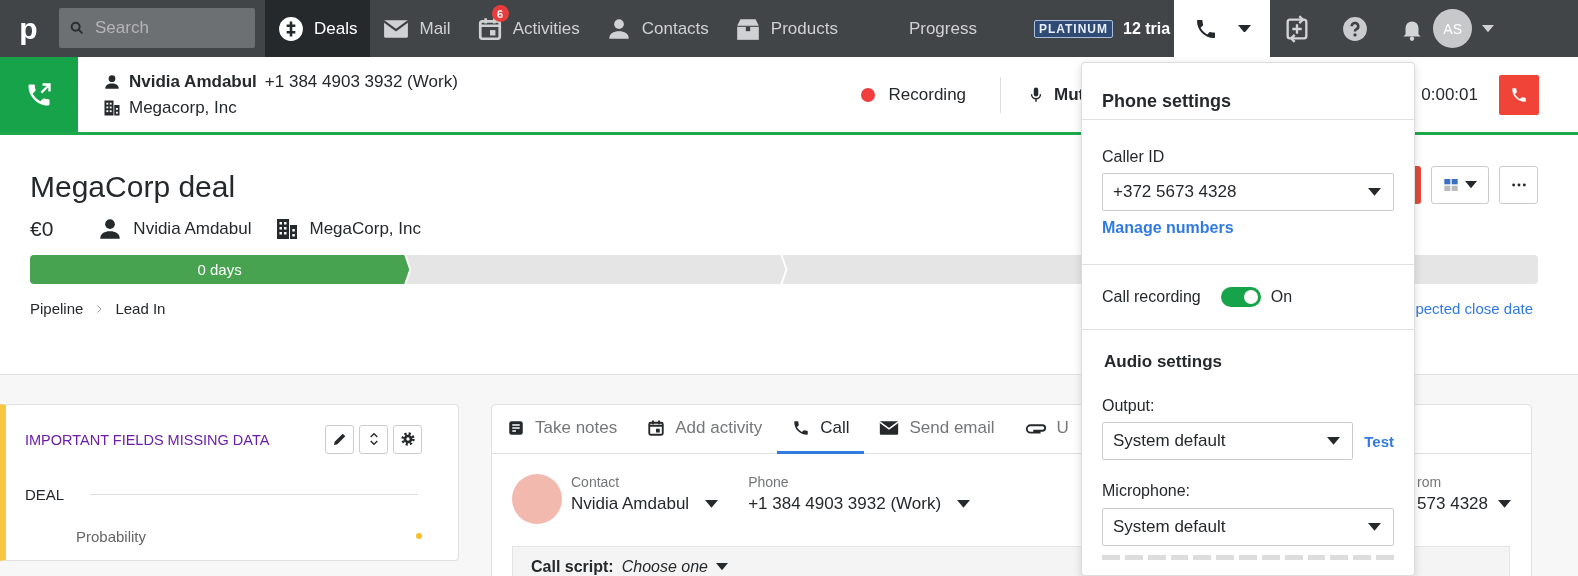  I want to click on edit-button, so click(339, 439).